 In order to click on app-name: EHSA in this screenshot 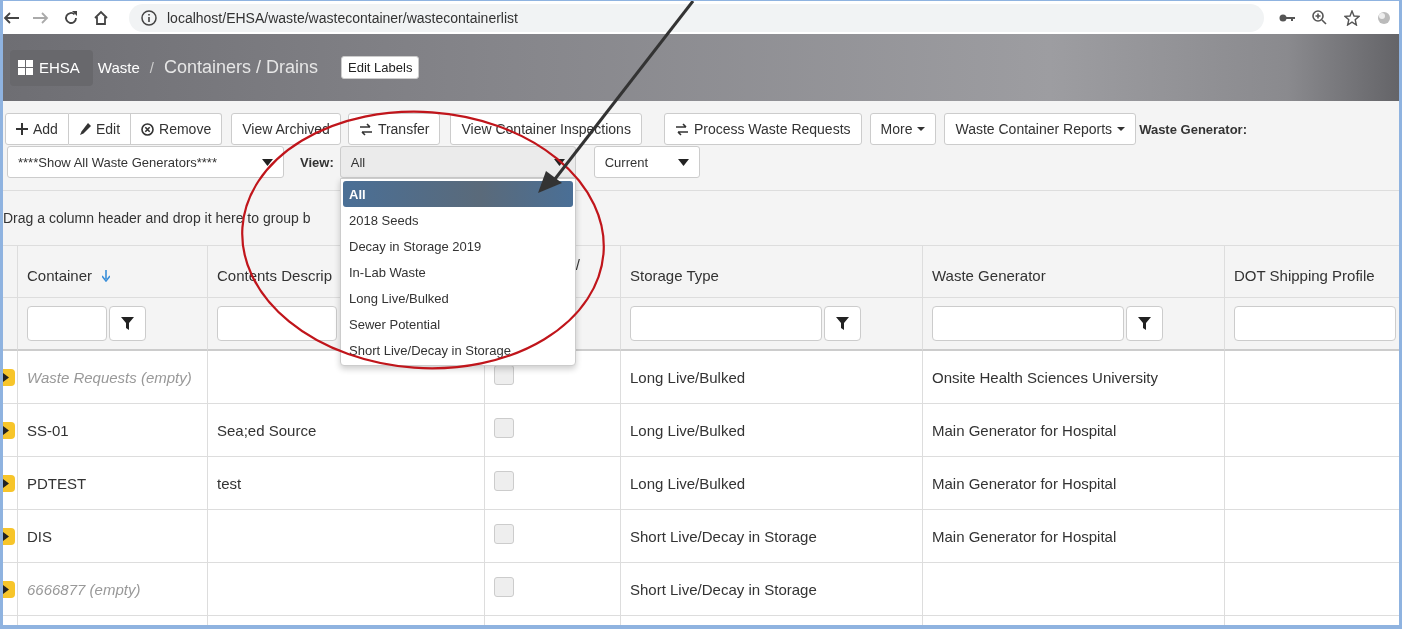, I will do `click(59, 67)`.